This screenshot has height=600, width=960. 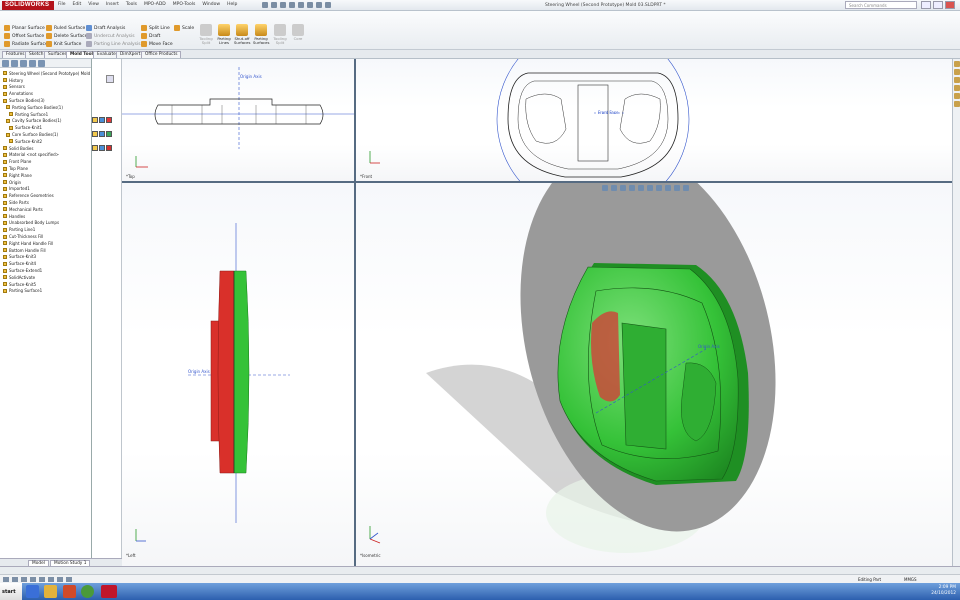 I want to click on undercut-analysis-button: Undercut Analysis, so click(x=110, y=36).